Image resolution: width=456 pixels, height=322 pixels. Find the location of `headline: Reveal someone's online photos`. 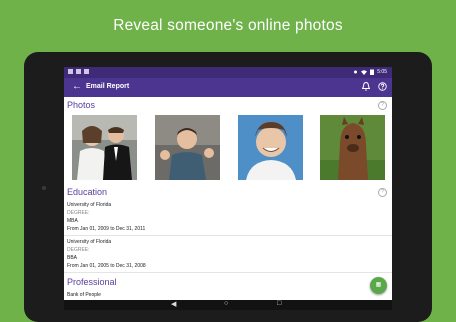

headline: Reveal someone's online photos is located at coordinates (228, 25).